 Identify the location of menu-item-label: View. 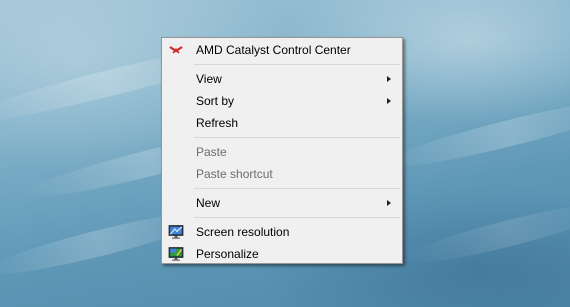
(209, 79).